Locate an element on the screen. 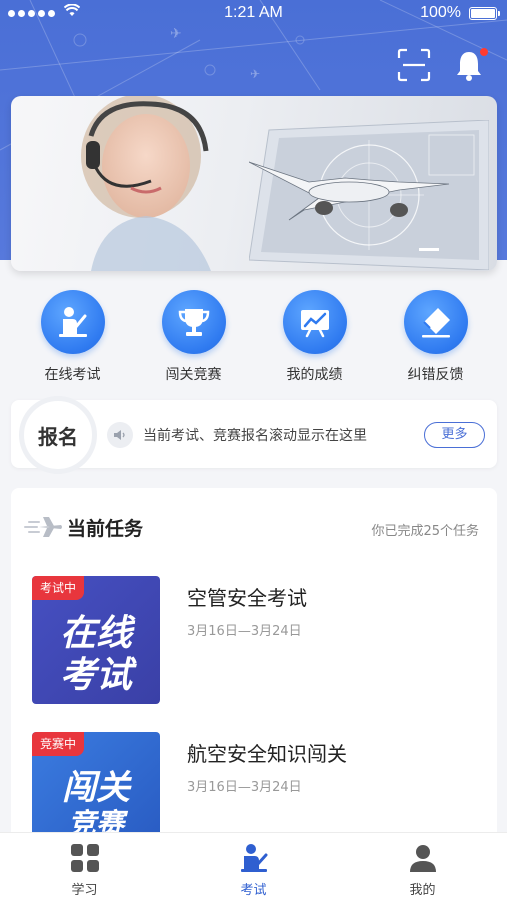 The height and width of the screenshot is (900, 507). tab-label: 我的 is located at coordinates (422, 890).